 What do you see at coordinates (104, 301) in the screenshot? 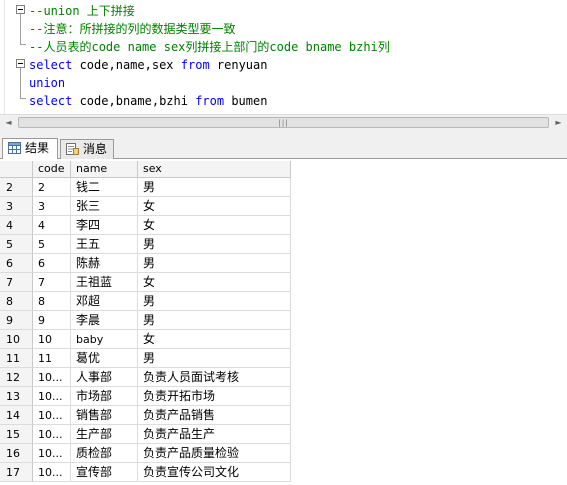
I see `grid-cell-name: 邓超` at bounding box center [104, 301].